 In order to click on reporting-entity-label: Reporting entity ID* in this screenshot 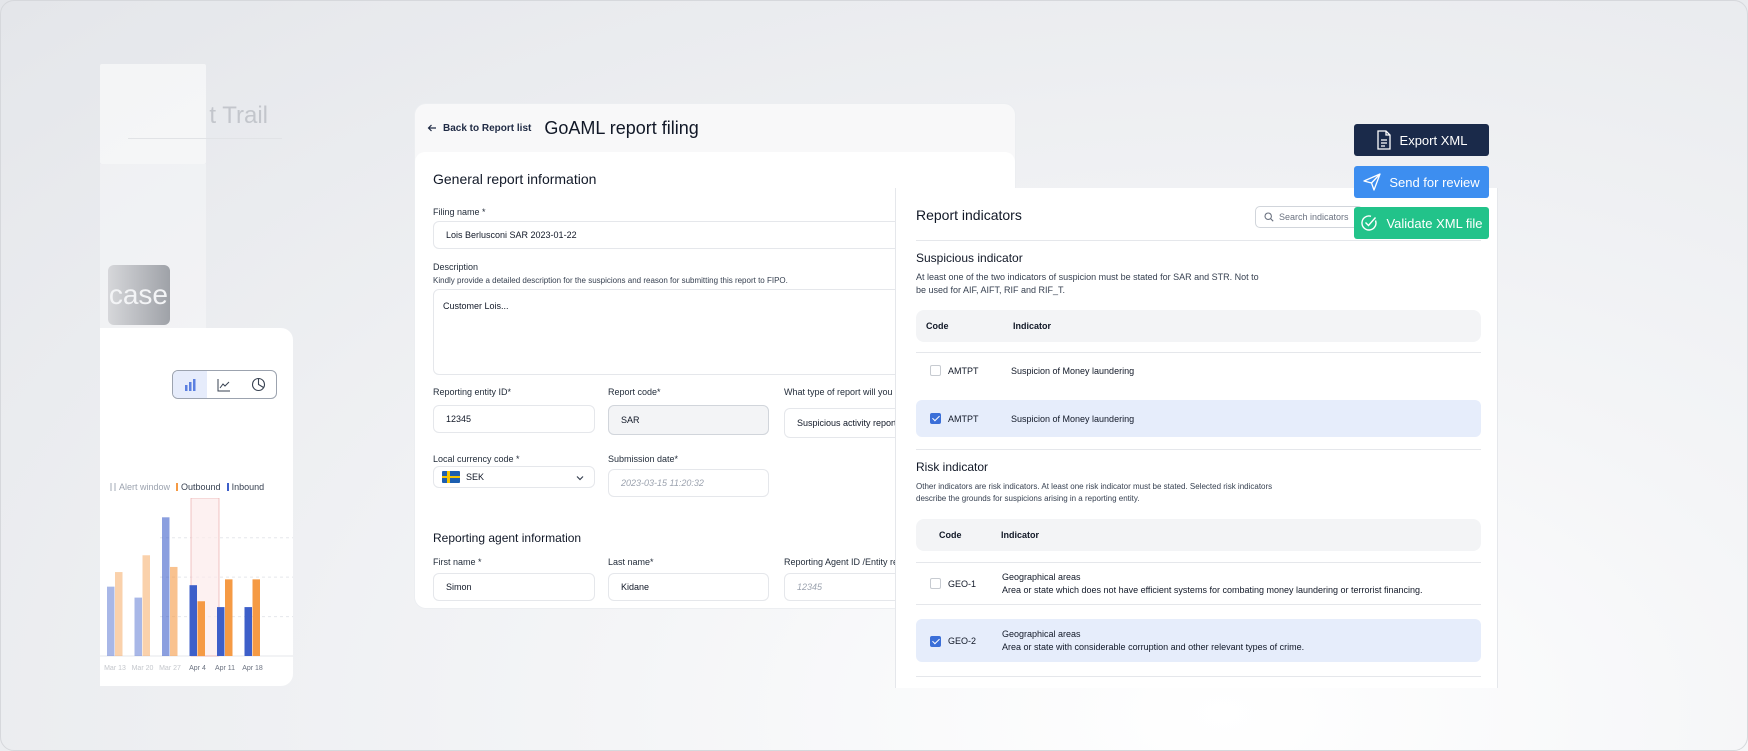, I will do `click(472, 392)`.